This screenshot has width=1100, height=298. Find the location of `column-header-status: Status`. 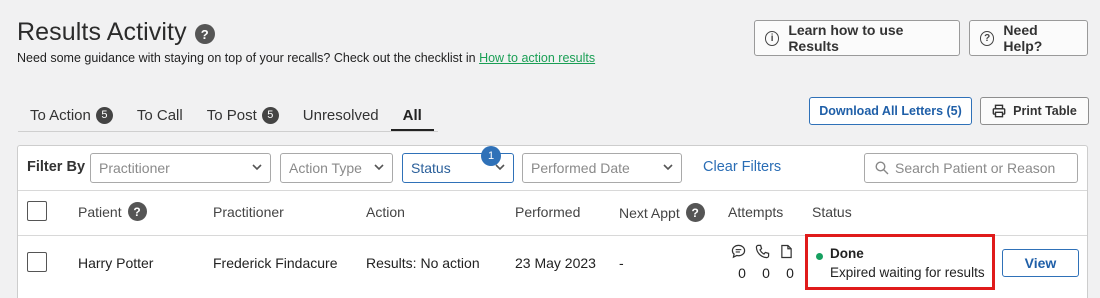

column-header-status: Status is located at coordinates (832, 212).